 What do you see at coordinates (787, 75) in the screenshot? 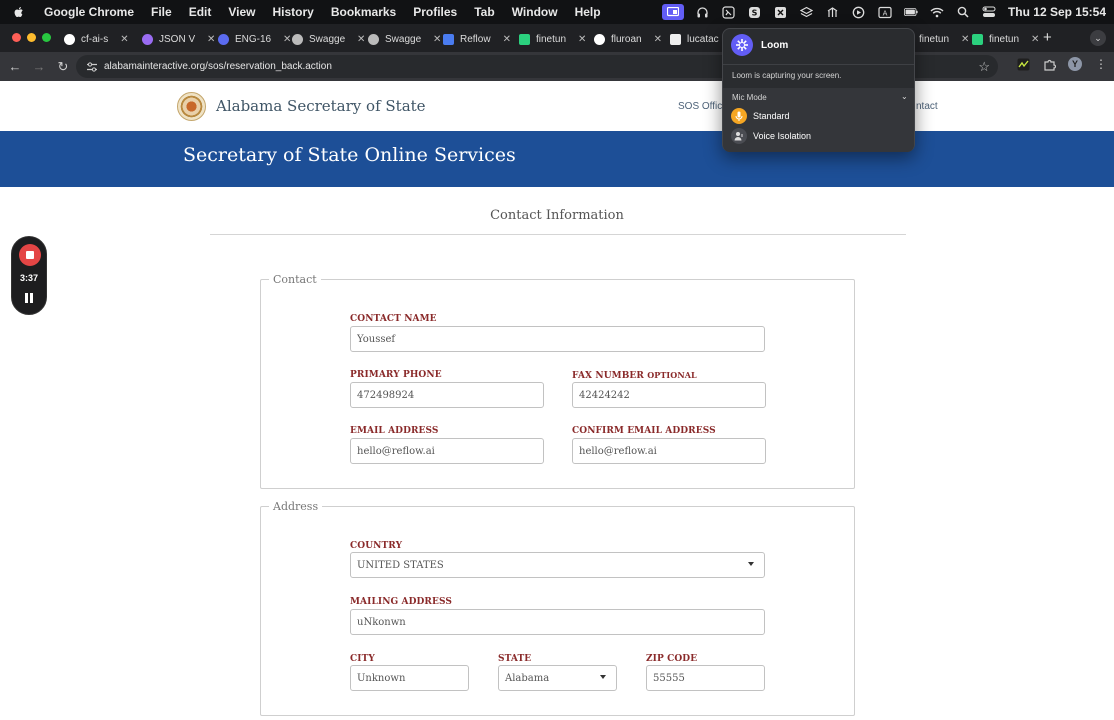
I see `loom-status-text: Loom is capturing your screen.` at bounding box center [787, 75].